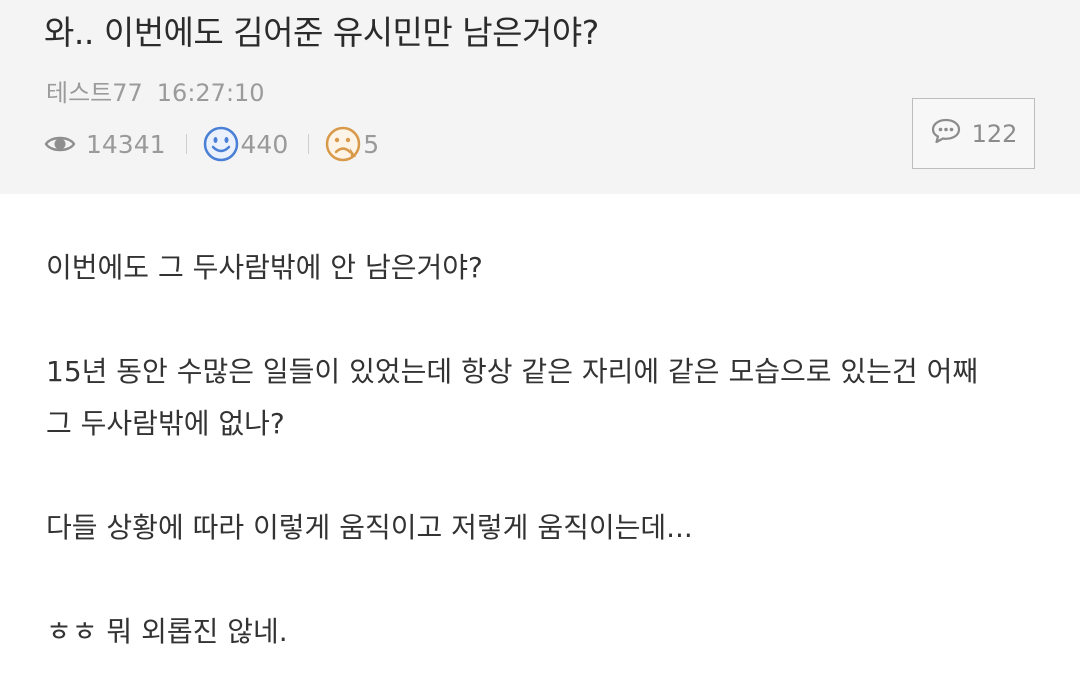 The width and height of the screenshot is (1080, 697). What do you see at coordinates (371, 144) in the screenshot?
I see `dislike-count-value: 5` at bounding box center [371, 144].